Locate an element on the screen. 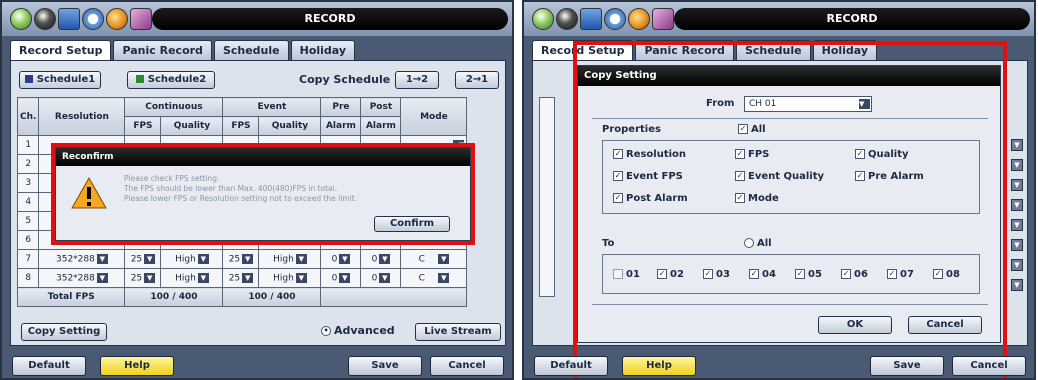 Image resolution: width=1038 pixels, height=380 pixels. schedule2-button: Schedule2 is located at coordinates (171, 80).